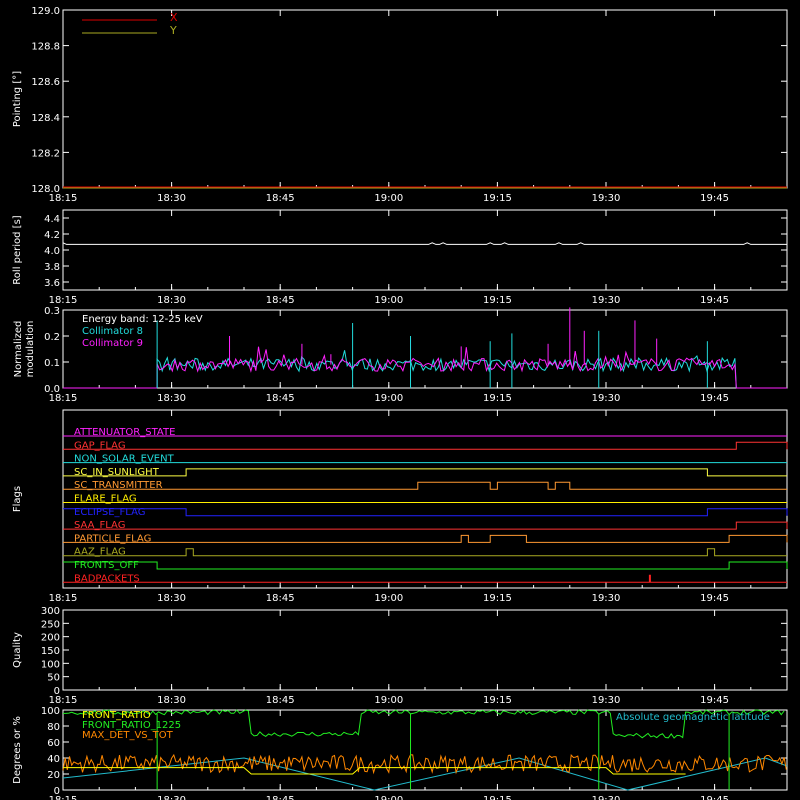 The width and height of the screenshot is (800, 800). Describe the element at coordinates (171, 198) in the screenshot. I see `x-tick-label-0-1: 18:30` at that location.